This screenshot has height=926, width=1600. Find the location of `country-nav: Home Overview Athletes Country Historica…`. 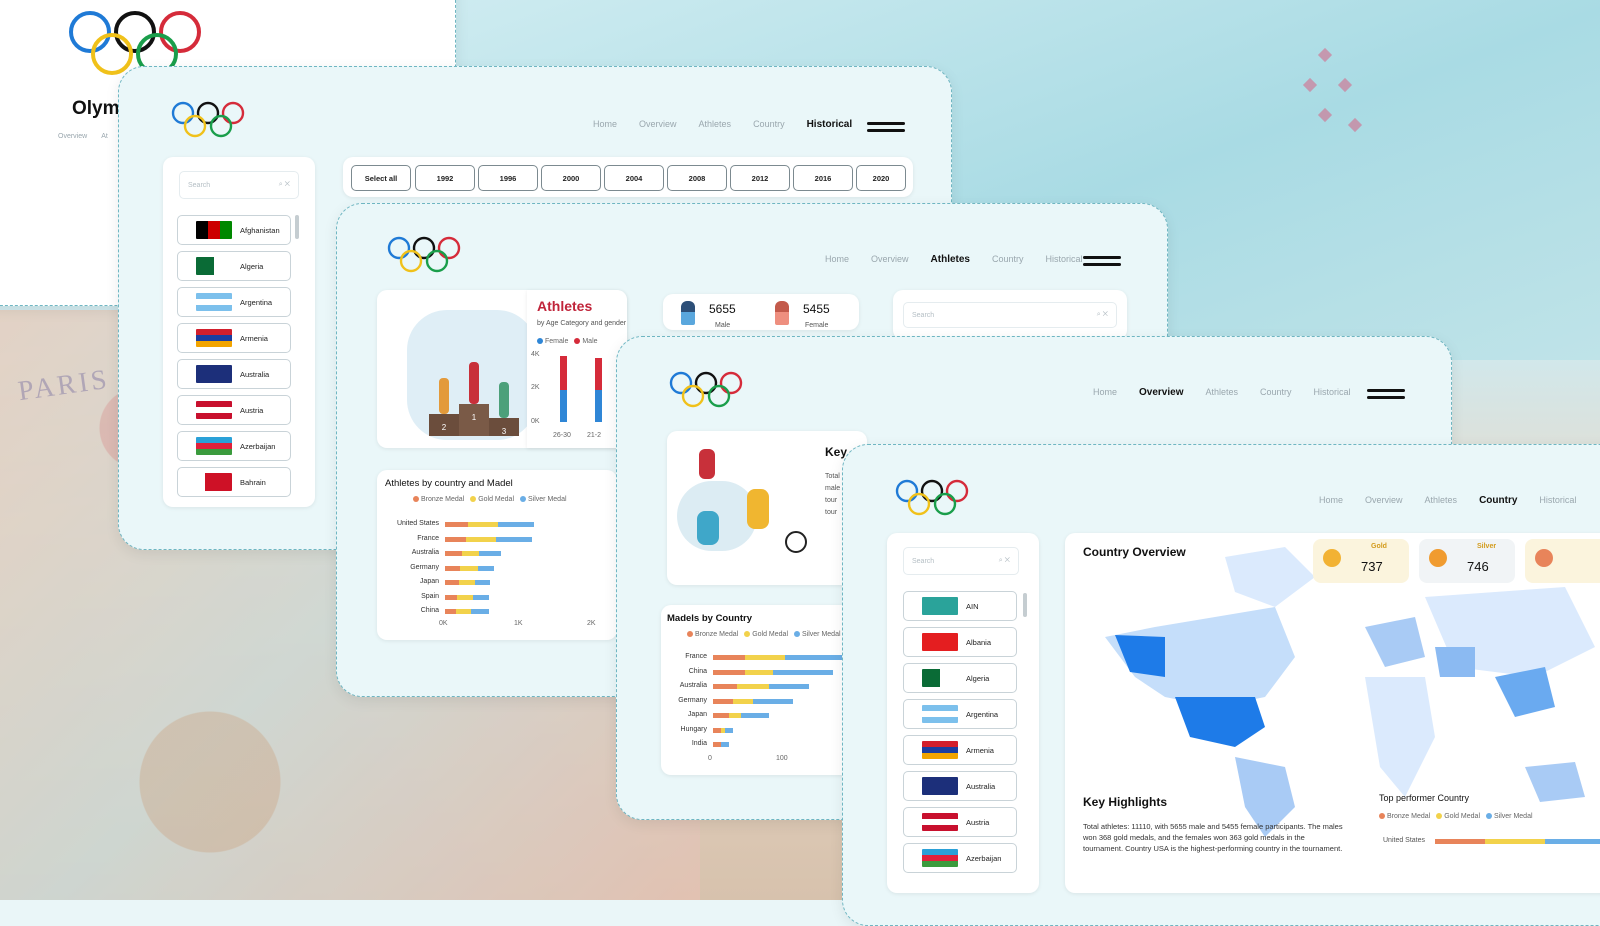

country-nav: Home Overview Athletes Country Historica… is located at coordinates (1447, 500).